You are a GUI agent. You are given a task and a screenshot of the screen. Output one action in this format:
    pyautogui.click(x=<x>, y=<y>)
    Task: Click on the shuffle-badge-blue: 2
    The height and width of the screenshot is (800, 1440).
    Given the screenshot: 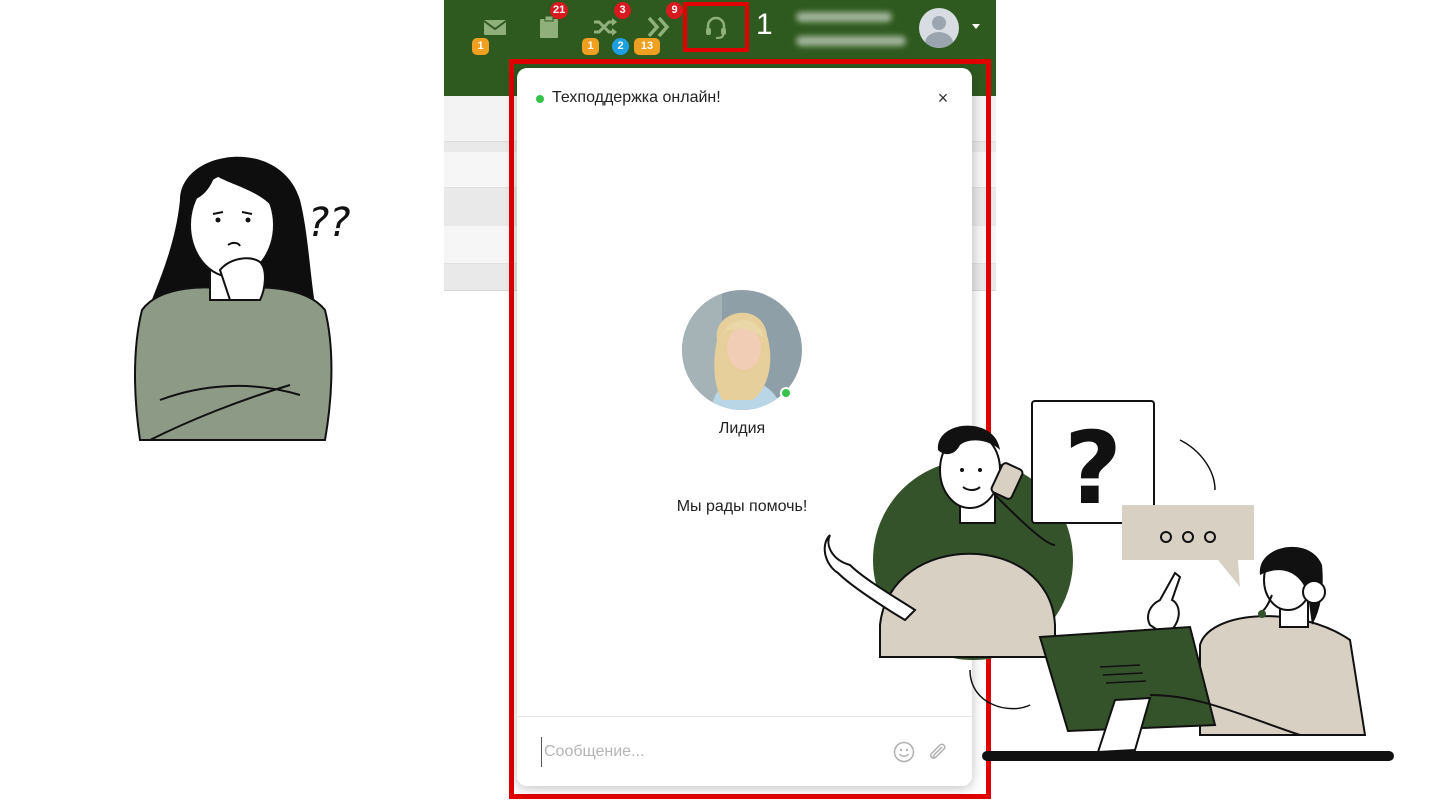 What is the action you would take?
    pyautogui.click(x=620, y=46)
    